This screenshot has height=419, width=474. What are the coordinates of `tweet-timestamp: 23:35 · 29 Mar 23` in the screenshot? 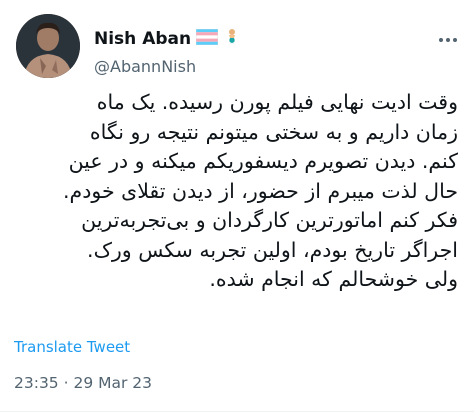 It's located at (83, 383).